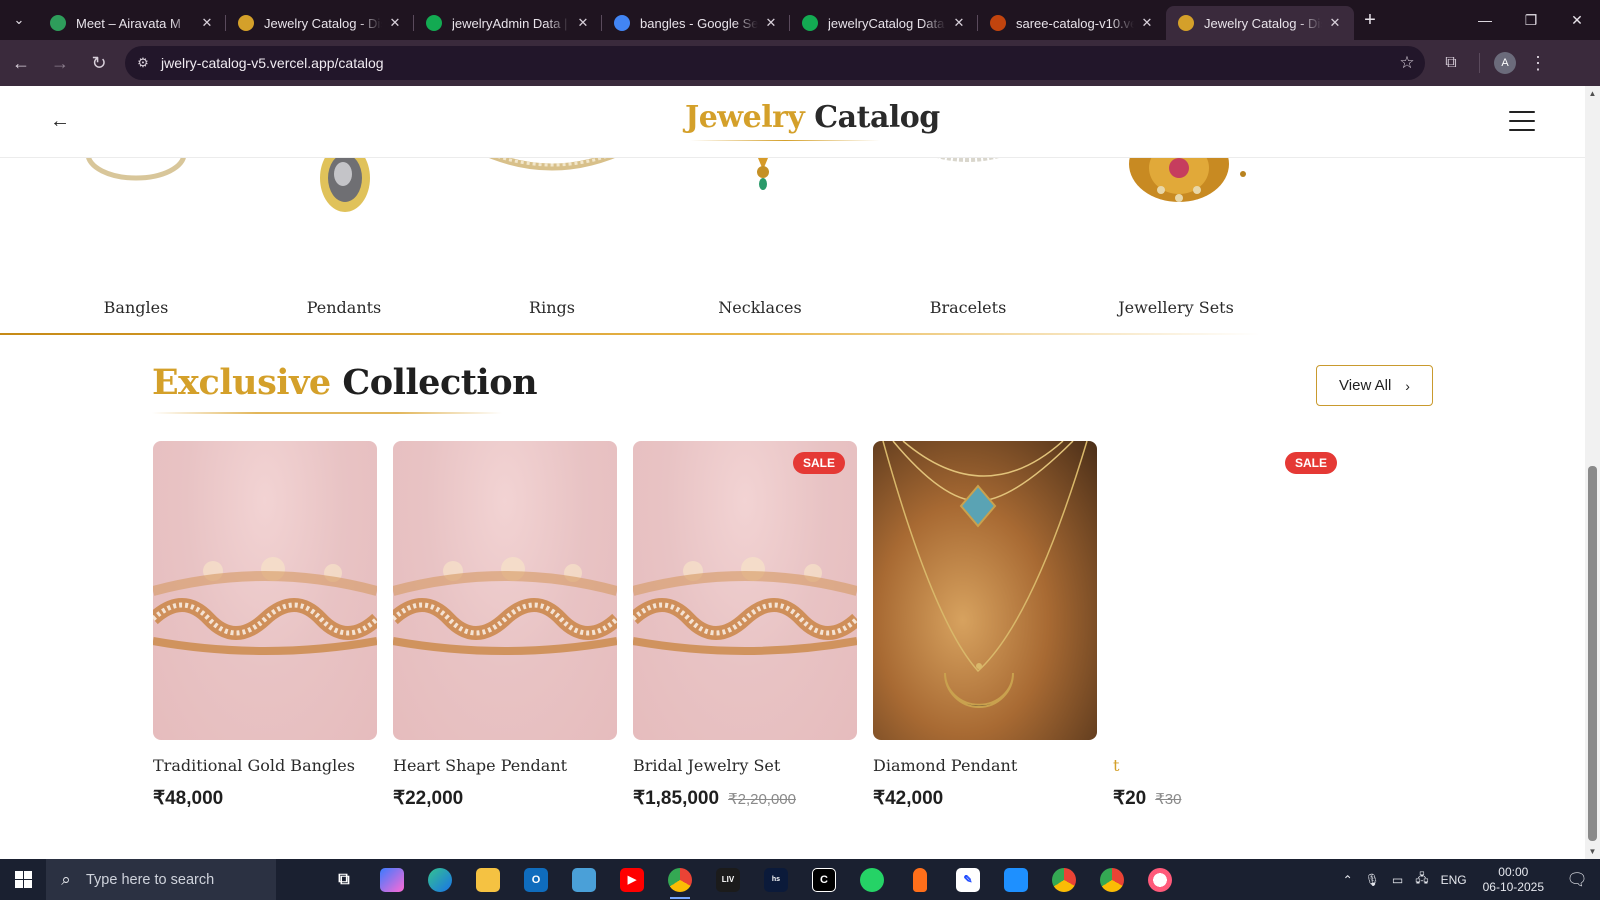  What do you see at coordinates (1075, 23) in the screenshot?
I see `browser-tab-title: saree-catalog-v10.verc` at bounding box center [1075, 23].